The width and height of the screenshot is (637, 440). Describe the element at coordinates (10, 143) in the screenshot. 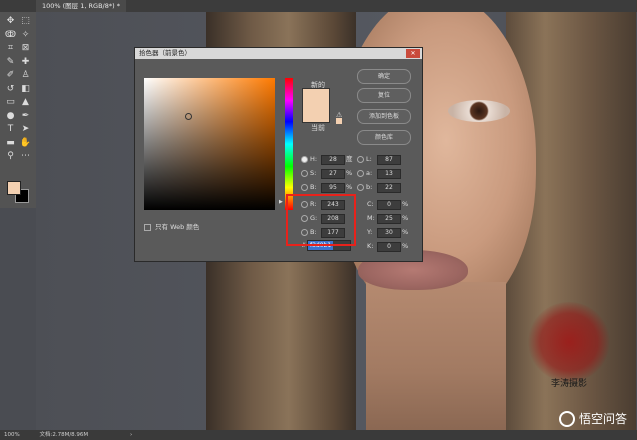

I see `shape-tool-icon: ▬` at that location.